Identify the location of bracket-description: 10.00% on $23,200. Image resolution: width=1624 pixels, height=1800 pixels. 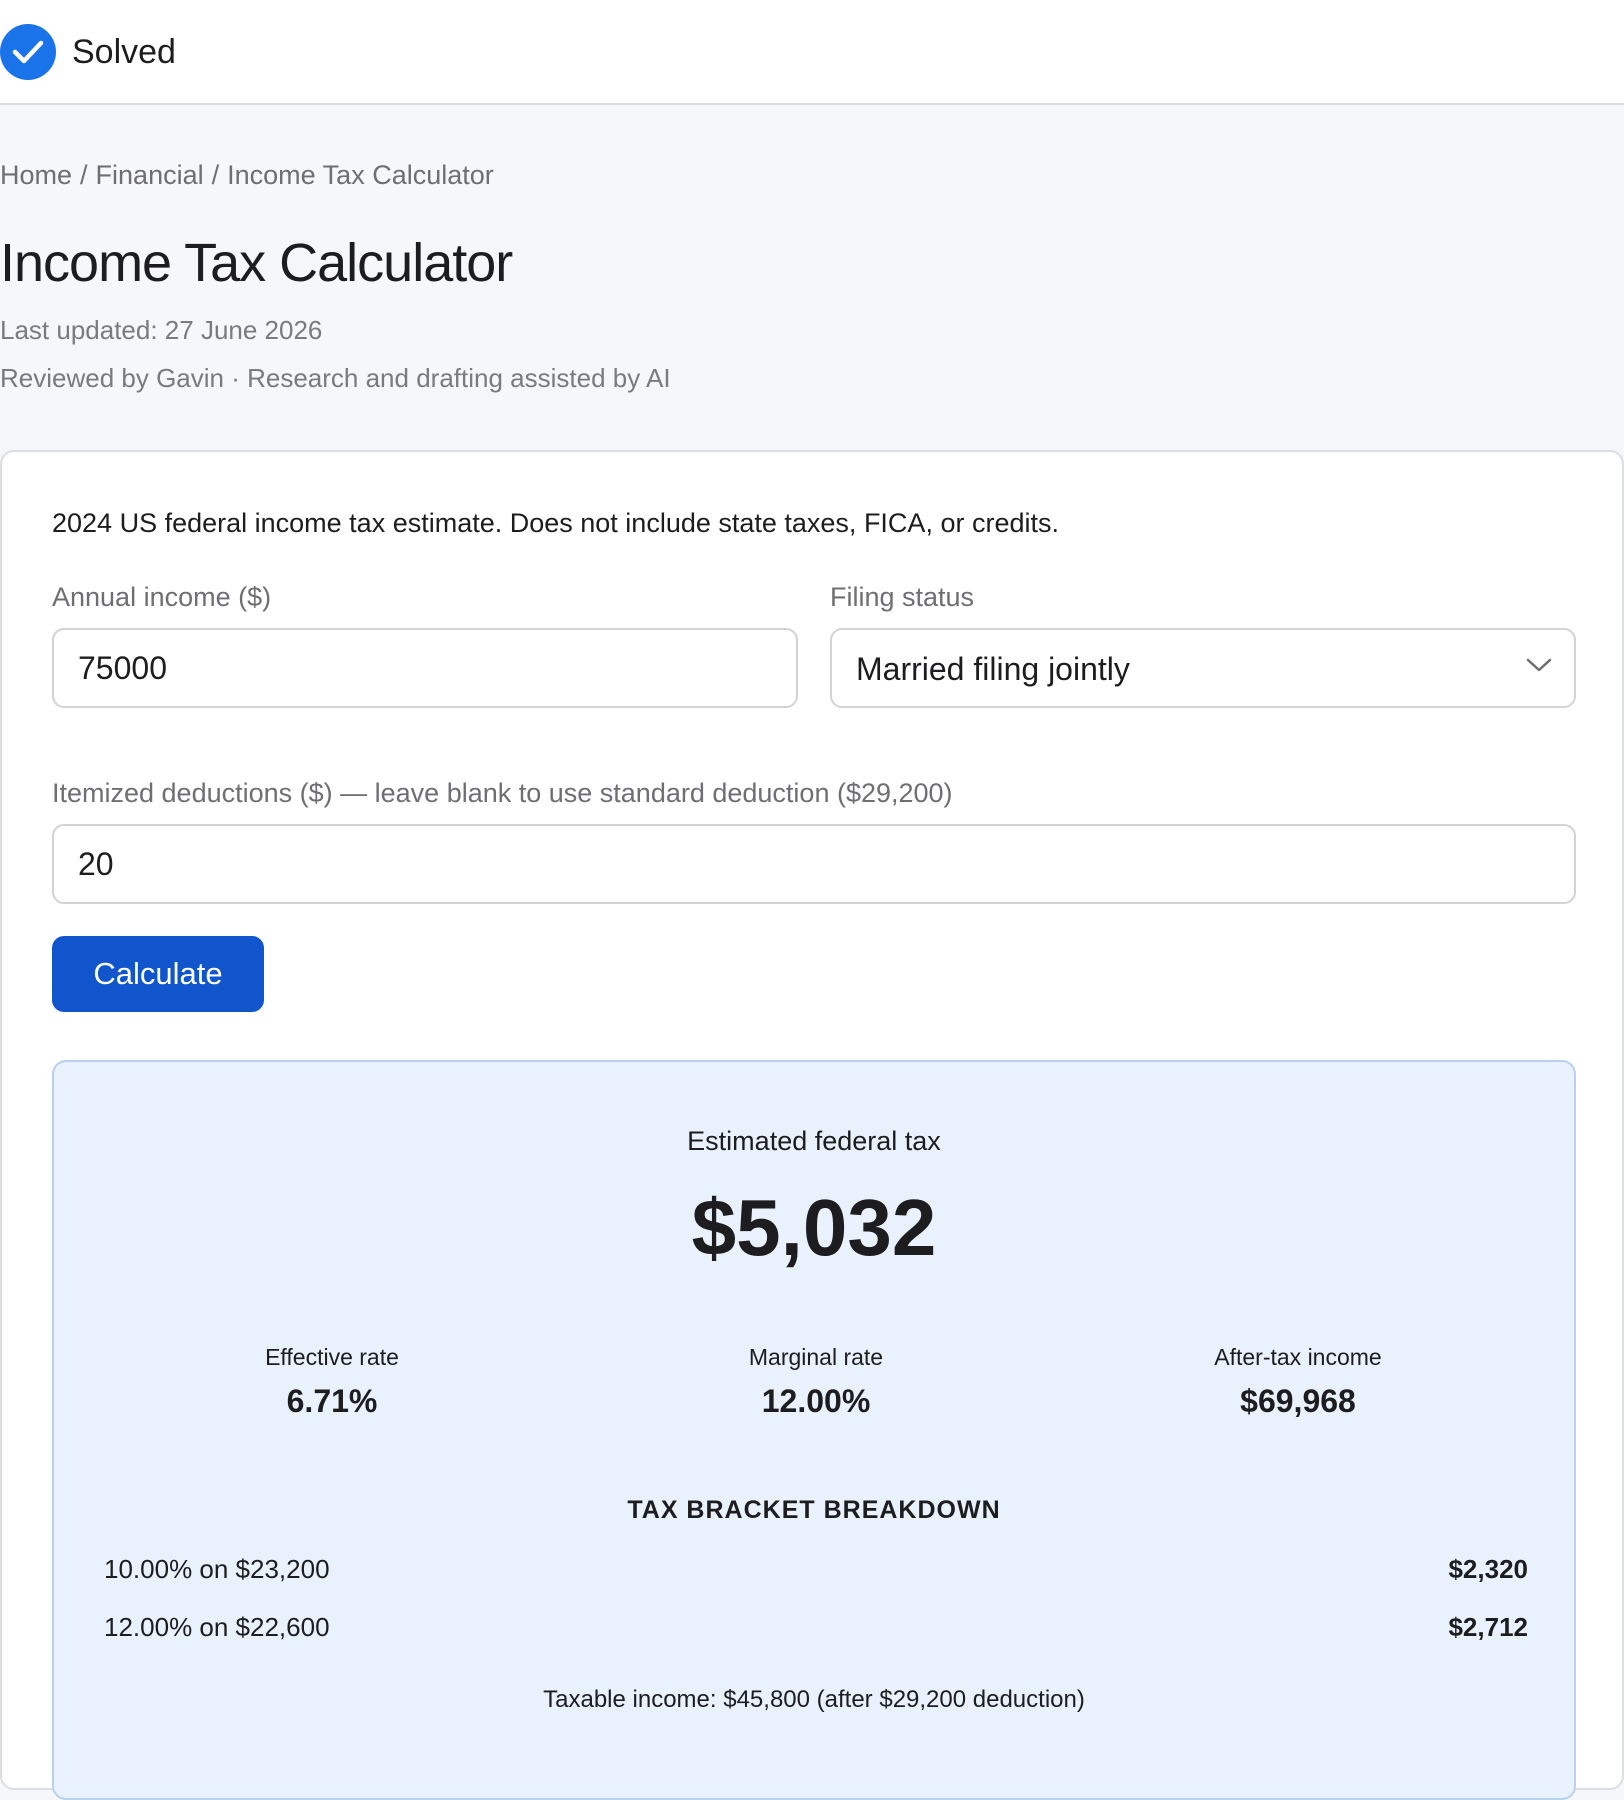
(217, 1569).